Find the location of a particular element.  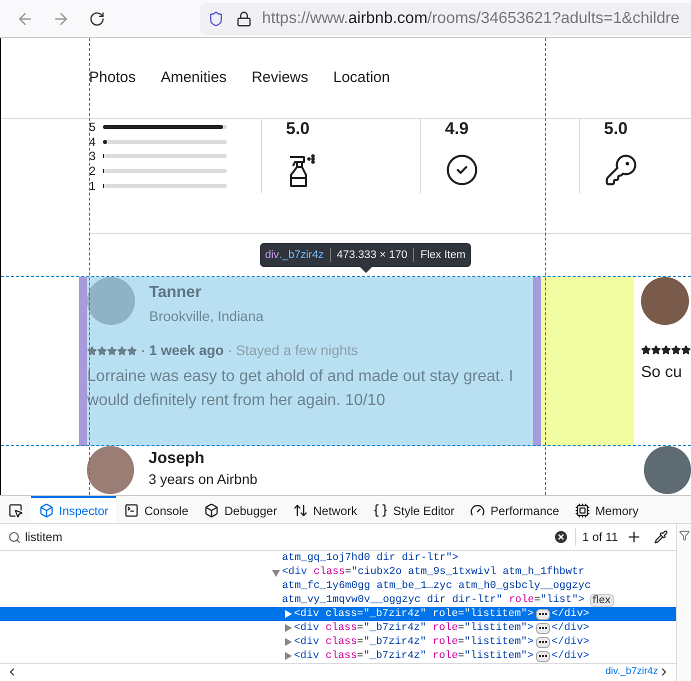

reviewer-tenure: 3 years on Airbnb is located at coordinates (203, 479).